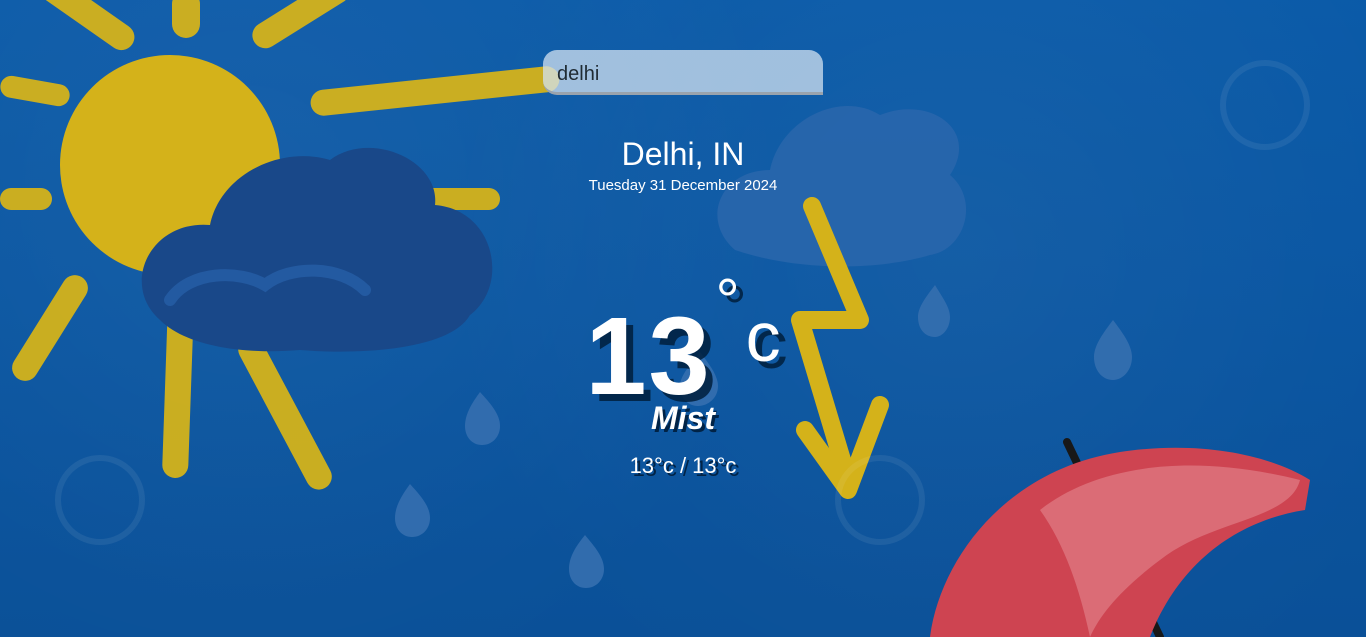  Describe the element at coordinates (683, 465) in the screenshot. I see `temperature-range: 13°c / 13°c` at that location.